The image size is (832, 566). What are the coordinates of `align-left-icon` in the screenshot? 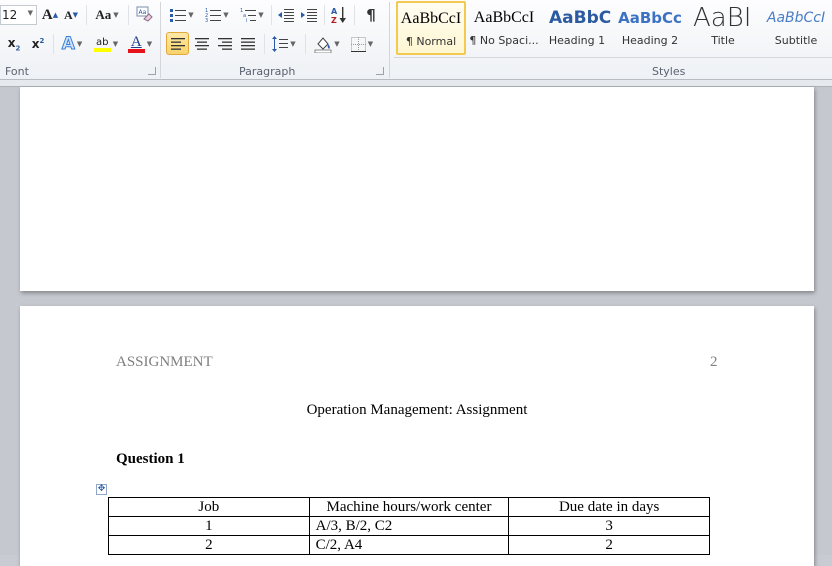 It's located at (177, 43).